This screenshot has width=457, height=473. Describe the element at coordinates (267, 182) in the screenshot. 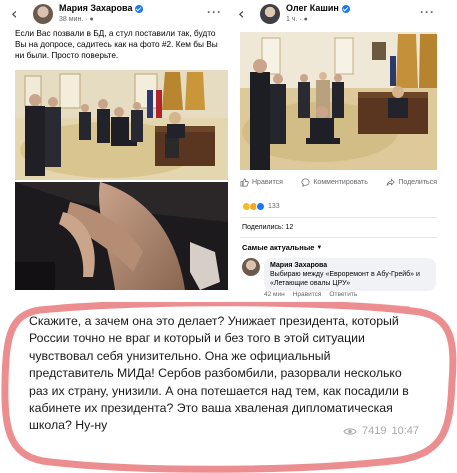

I see `like-label: Нравится` at that location.